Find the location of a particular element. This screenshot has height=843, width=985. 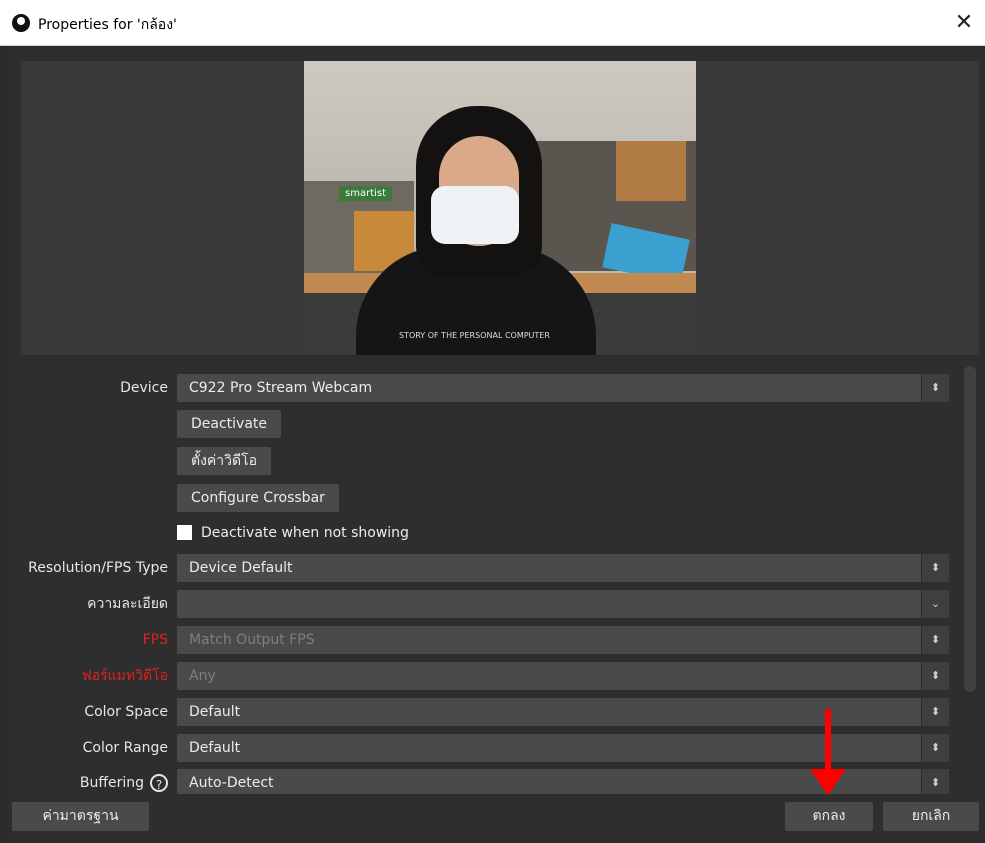

deactivate-when-not-showing-label: Deactivate when not showing is located at coordinates (305, 533).